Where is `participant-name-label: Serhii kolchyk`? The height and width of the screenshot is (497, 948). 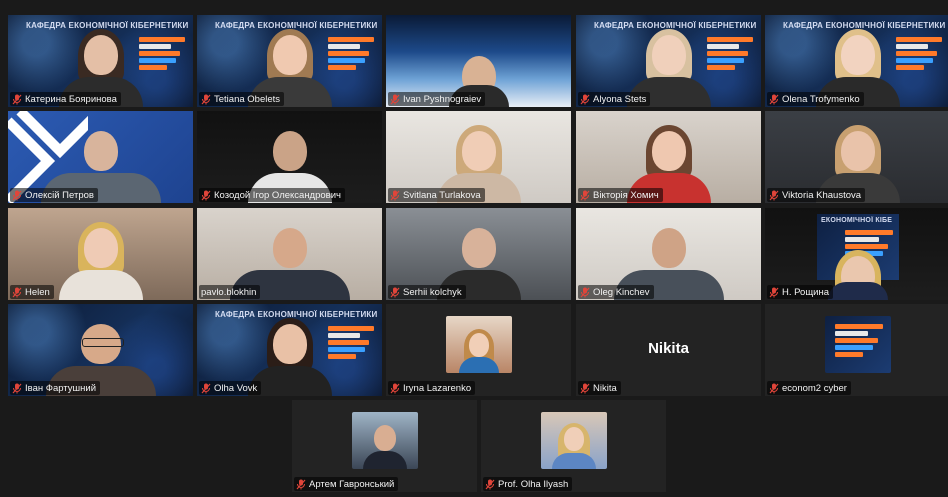 participant-name-label: Serhii kolchyk is located at coordinates (427, 292).